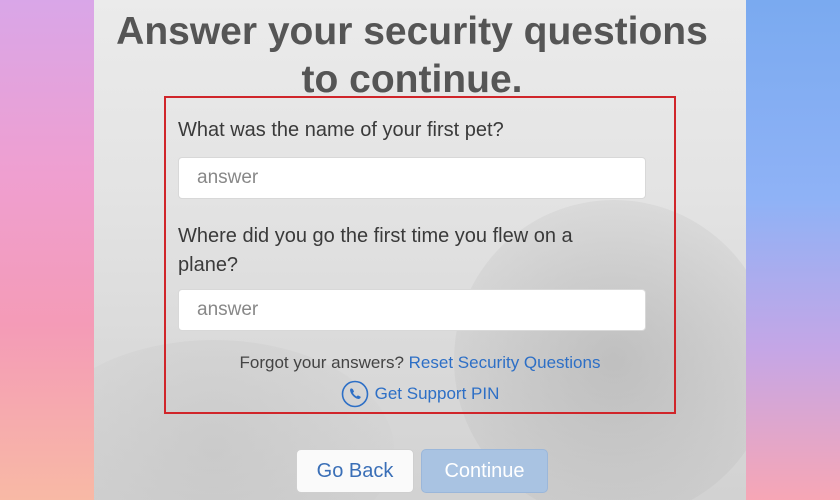  Describe the element at coordinates (341, 130) in the screenshot. I see `question-1-text: What was the name of your first pet?` at that location.